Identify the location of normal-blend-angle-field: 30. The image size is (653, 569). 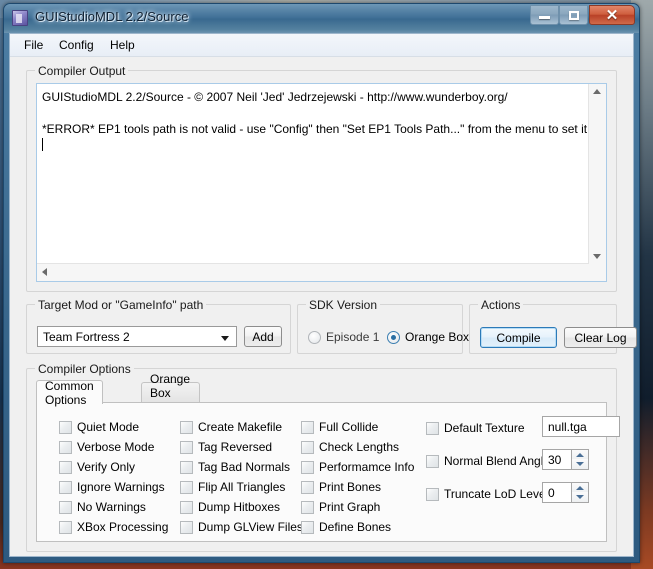
(557, 459).